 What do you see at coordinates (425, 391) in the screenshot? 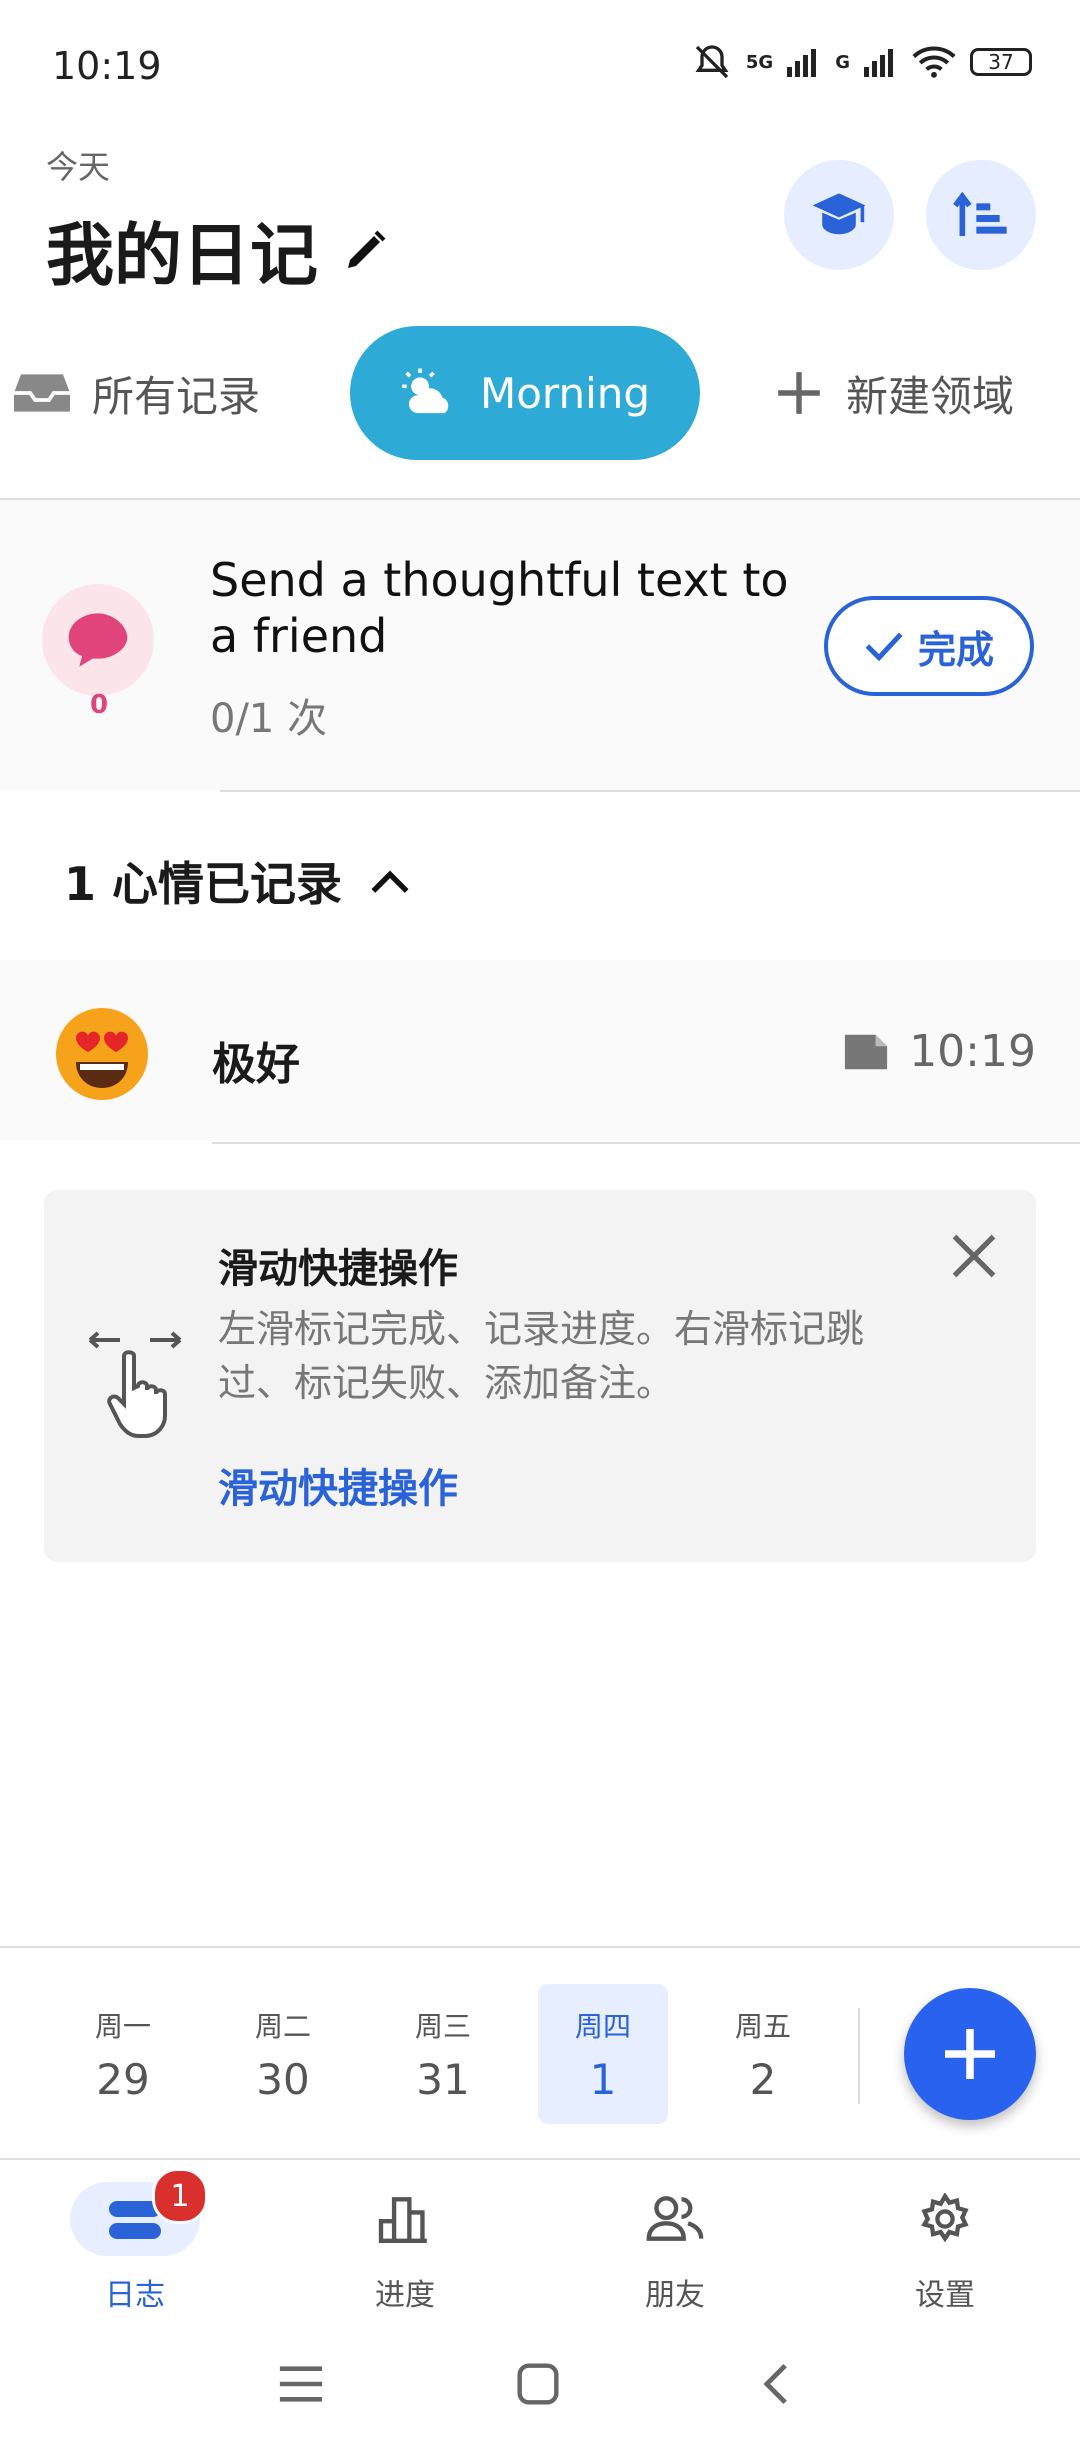
I see `partly-sunny-icon` at bounding box center [425, 391].